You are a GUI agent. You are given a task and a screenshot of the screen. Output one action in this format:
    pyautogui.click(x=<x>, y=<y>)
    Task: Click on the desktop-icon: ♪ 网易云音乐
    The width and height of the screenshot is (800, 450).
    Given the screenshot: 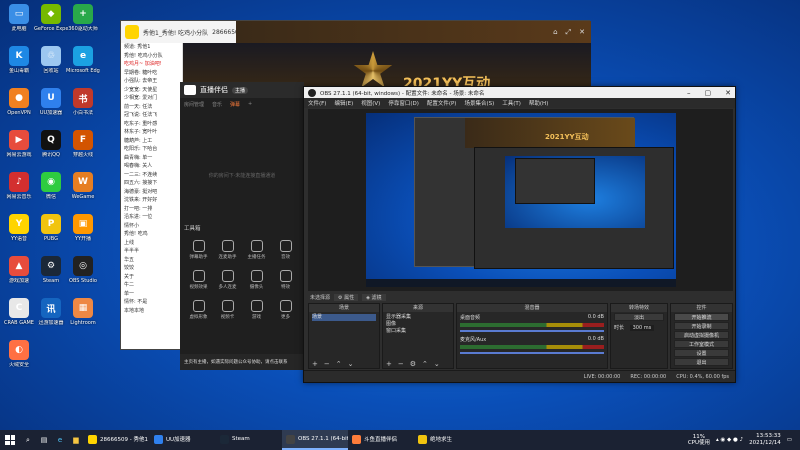 What is the action you would take?
    pyautogui.click(x=19, y=190)
    